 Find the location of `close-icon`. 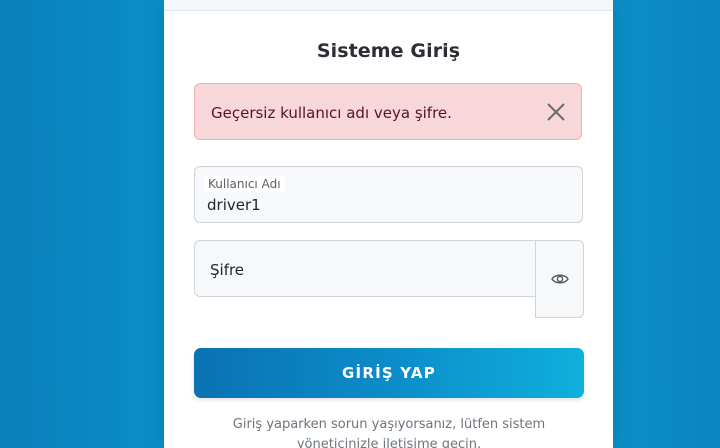

close-icon is located at coordinates (556, 112).